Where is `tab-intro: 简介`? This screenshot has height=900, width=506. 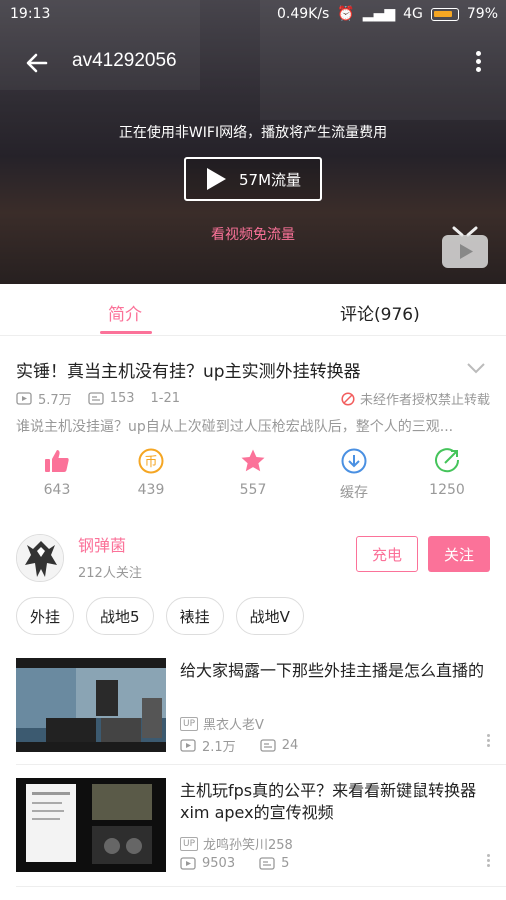
tab-intro: 简介 is located at coordinates (125, 312).